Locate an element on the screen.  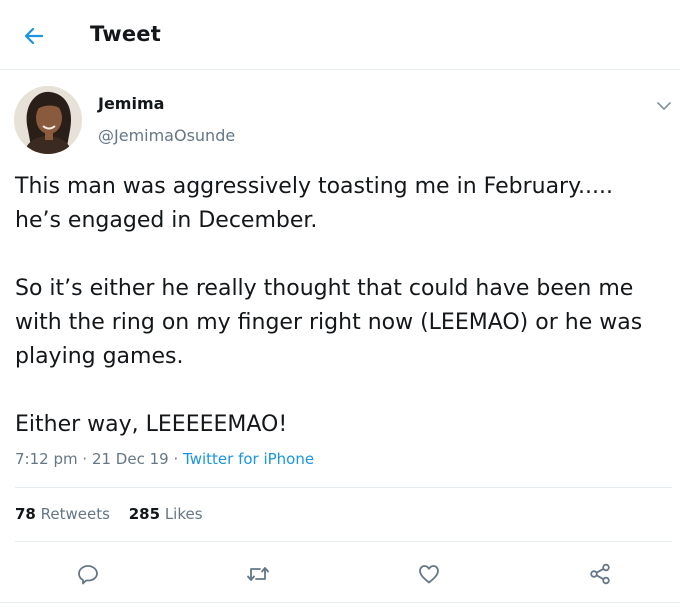
share-button is located at coordinates (600, 574).